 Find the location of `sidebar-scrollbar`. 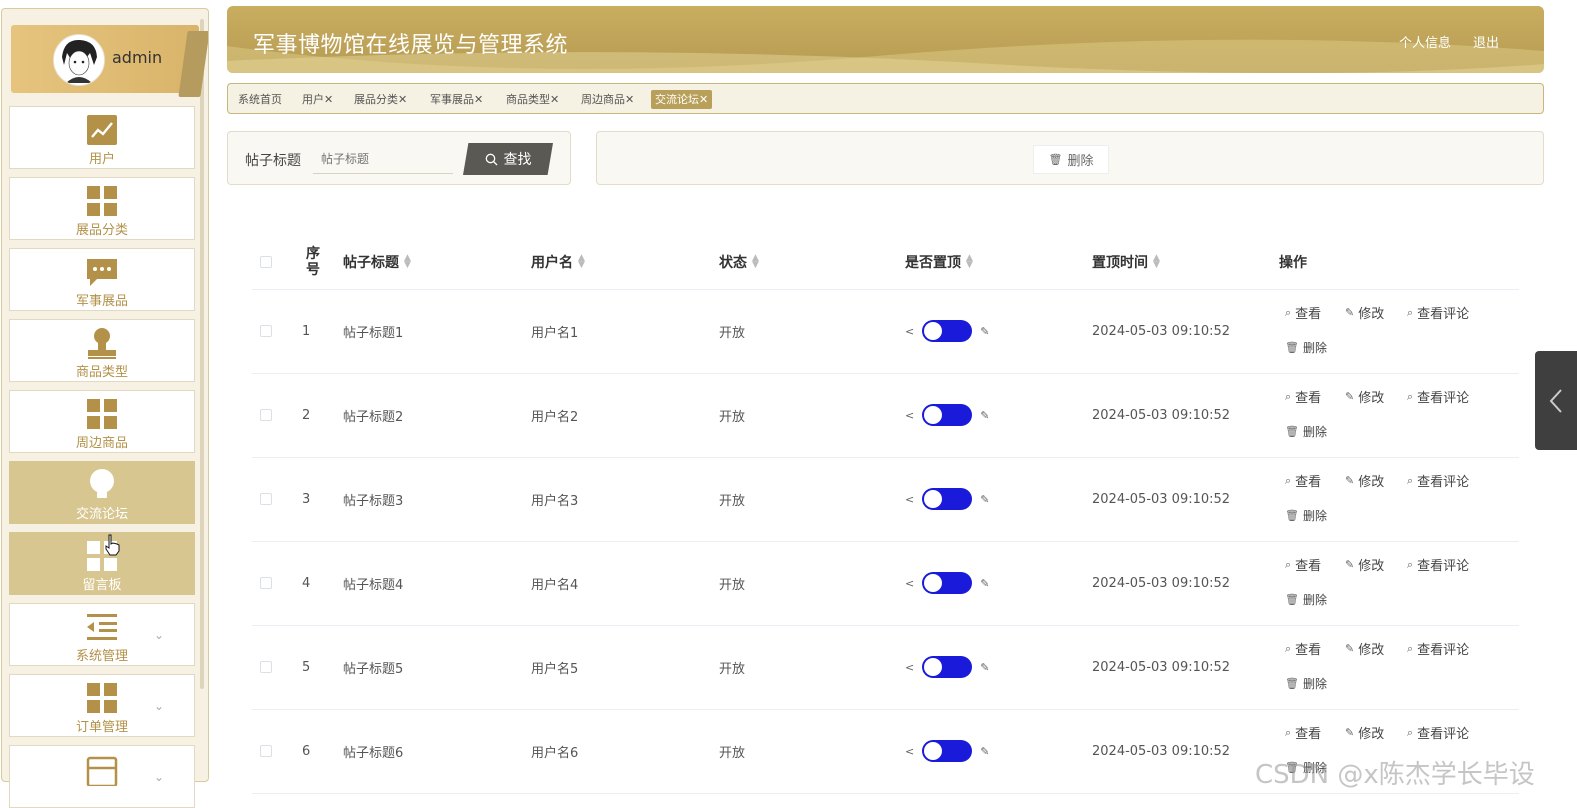

sidebar-scrollbar is located at coordinates (202, 354).